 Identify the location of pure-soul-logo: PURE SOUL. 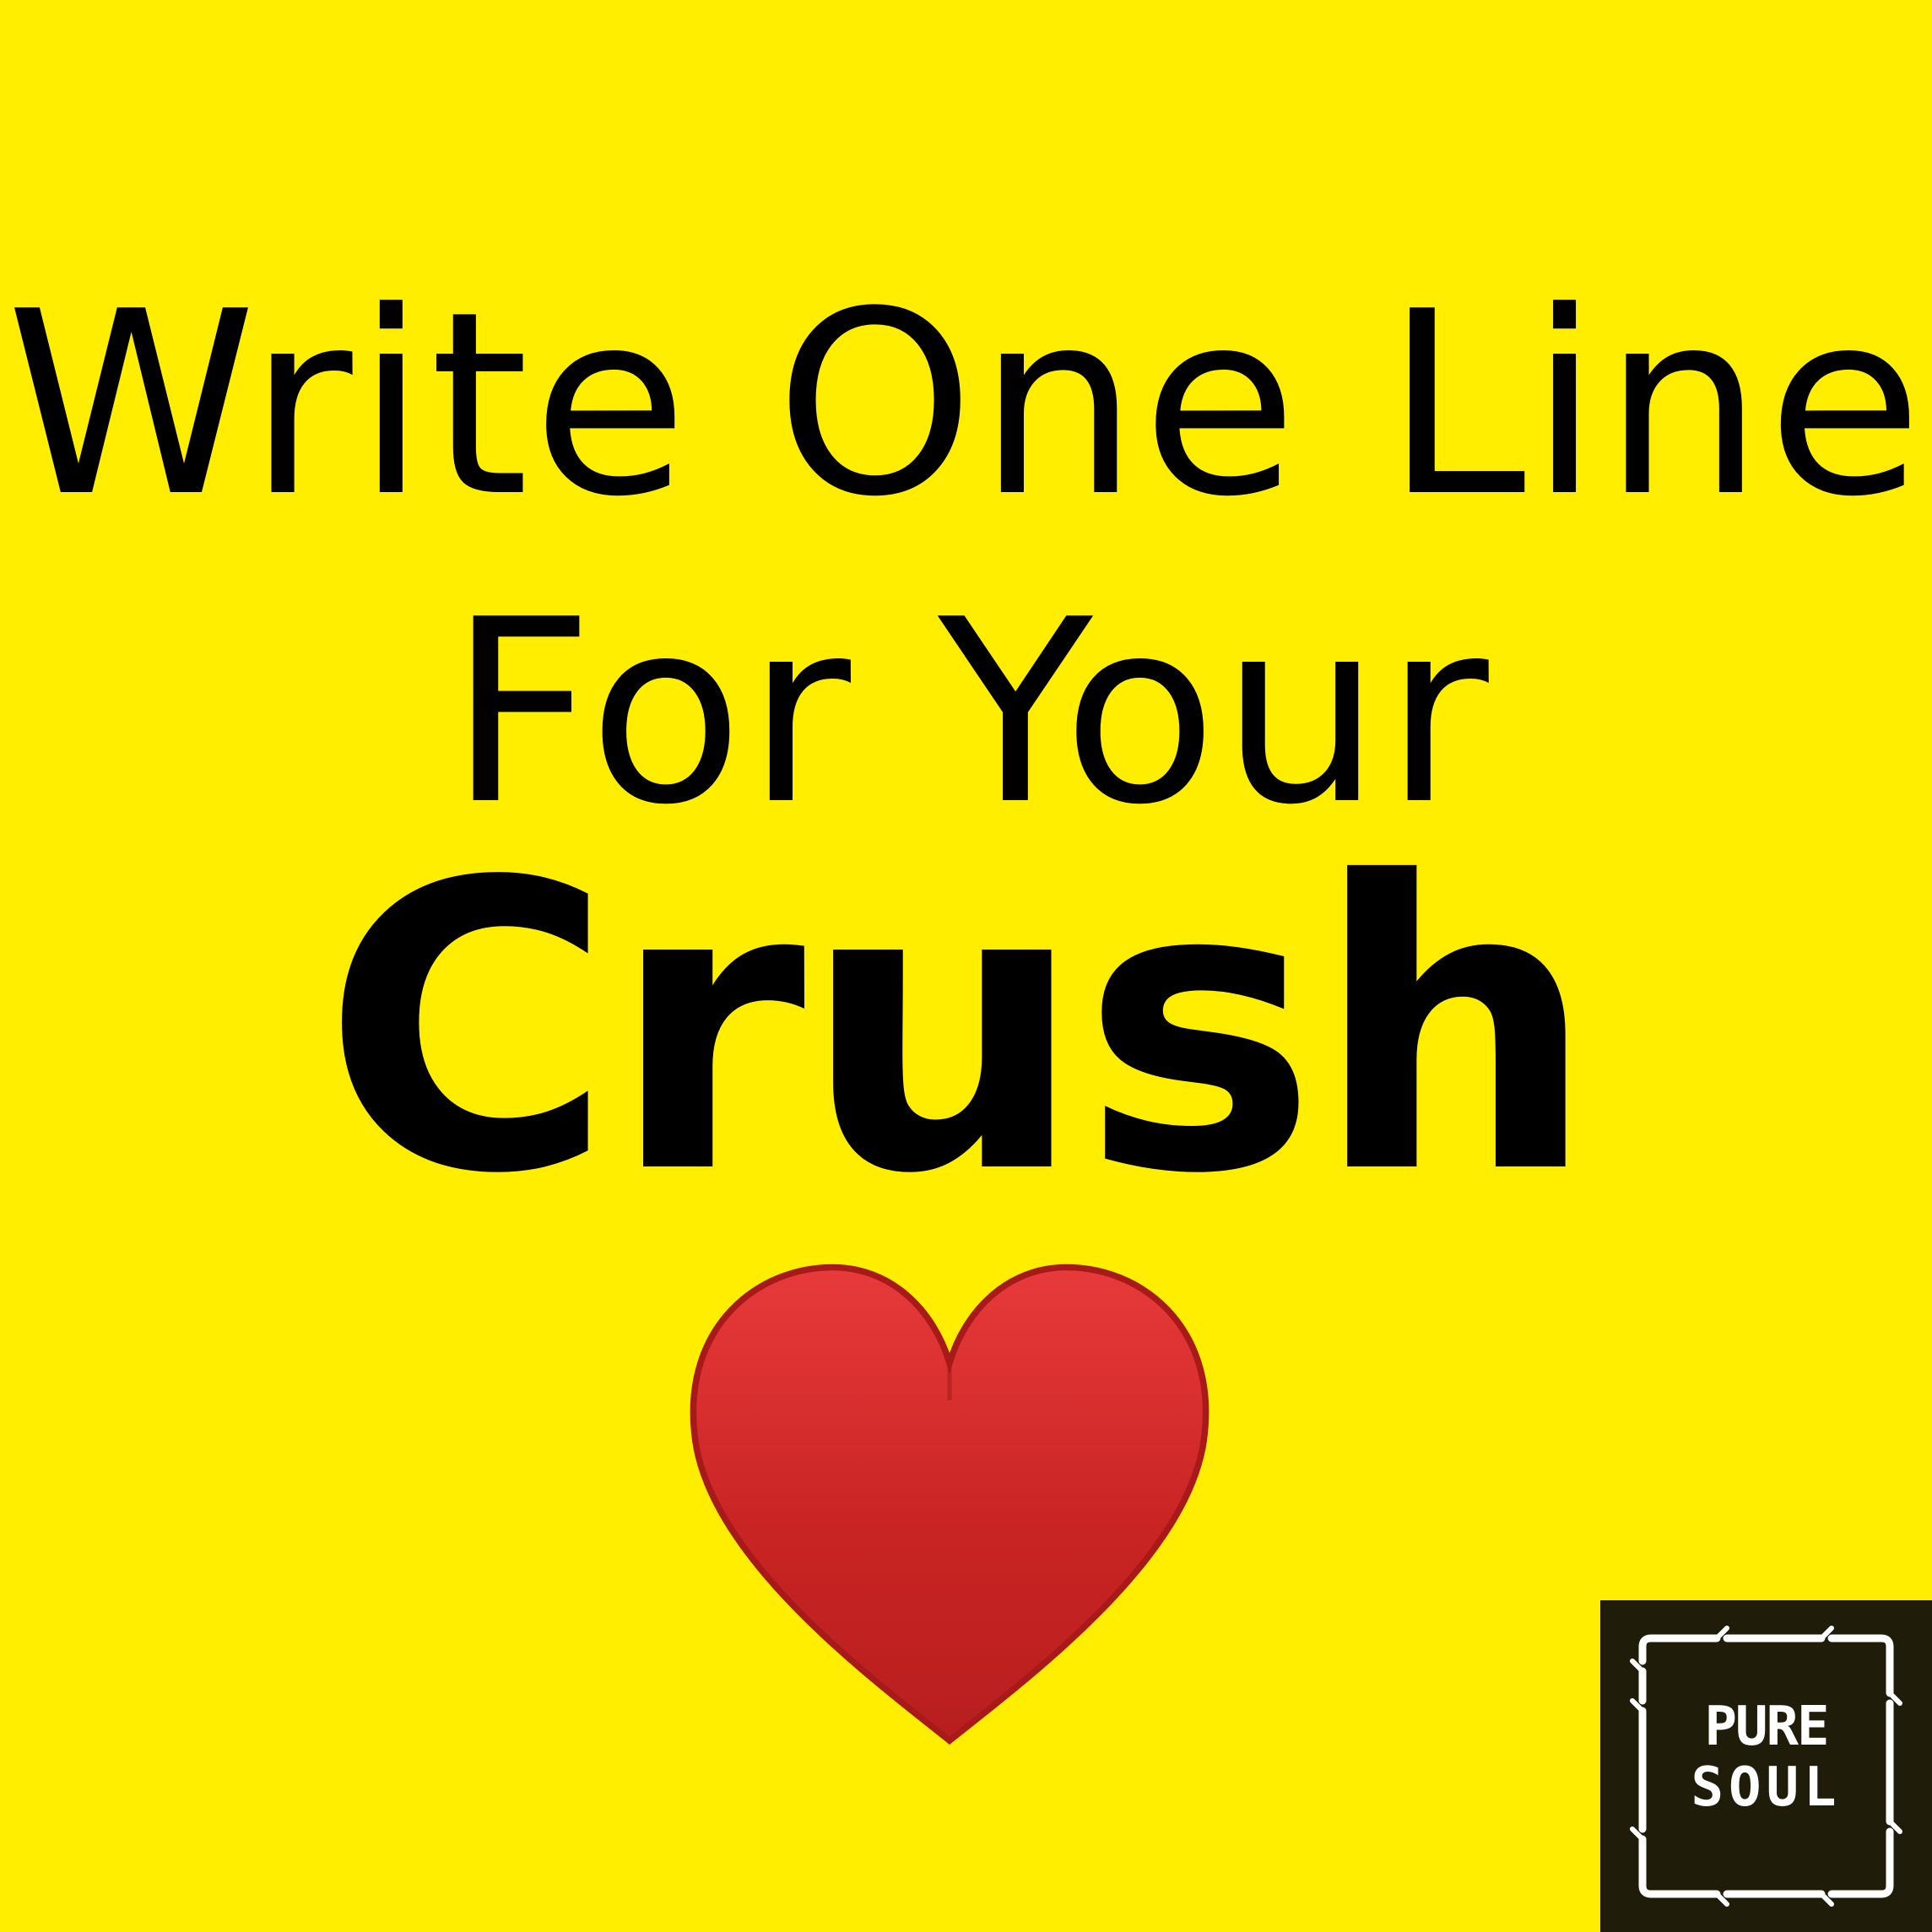
(1766, 1766).